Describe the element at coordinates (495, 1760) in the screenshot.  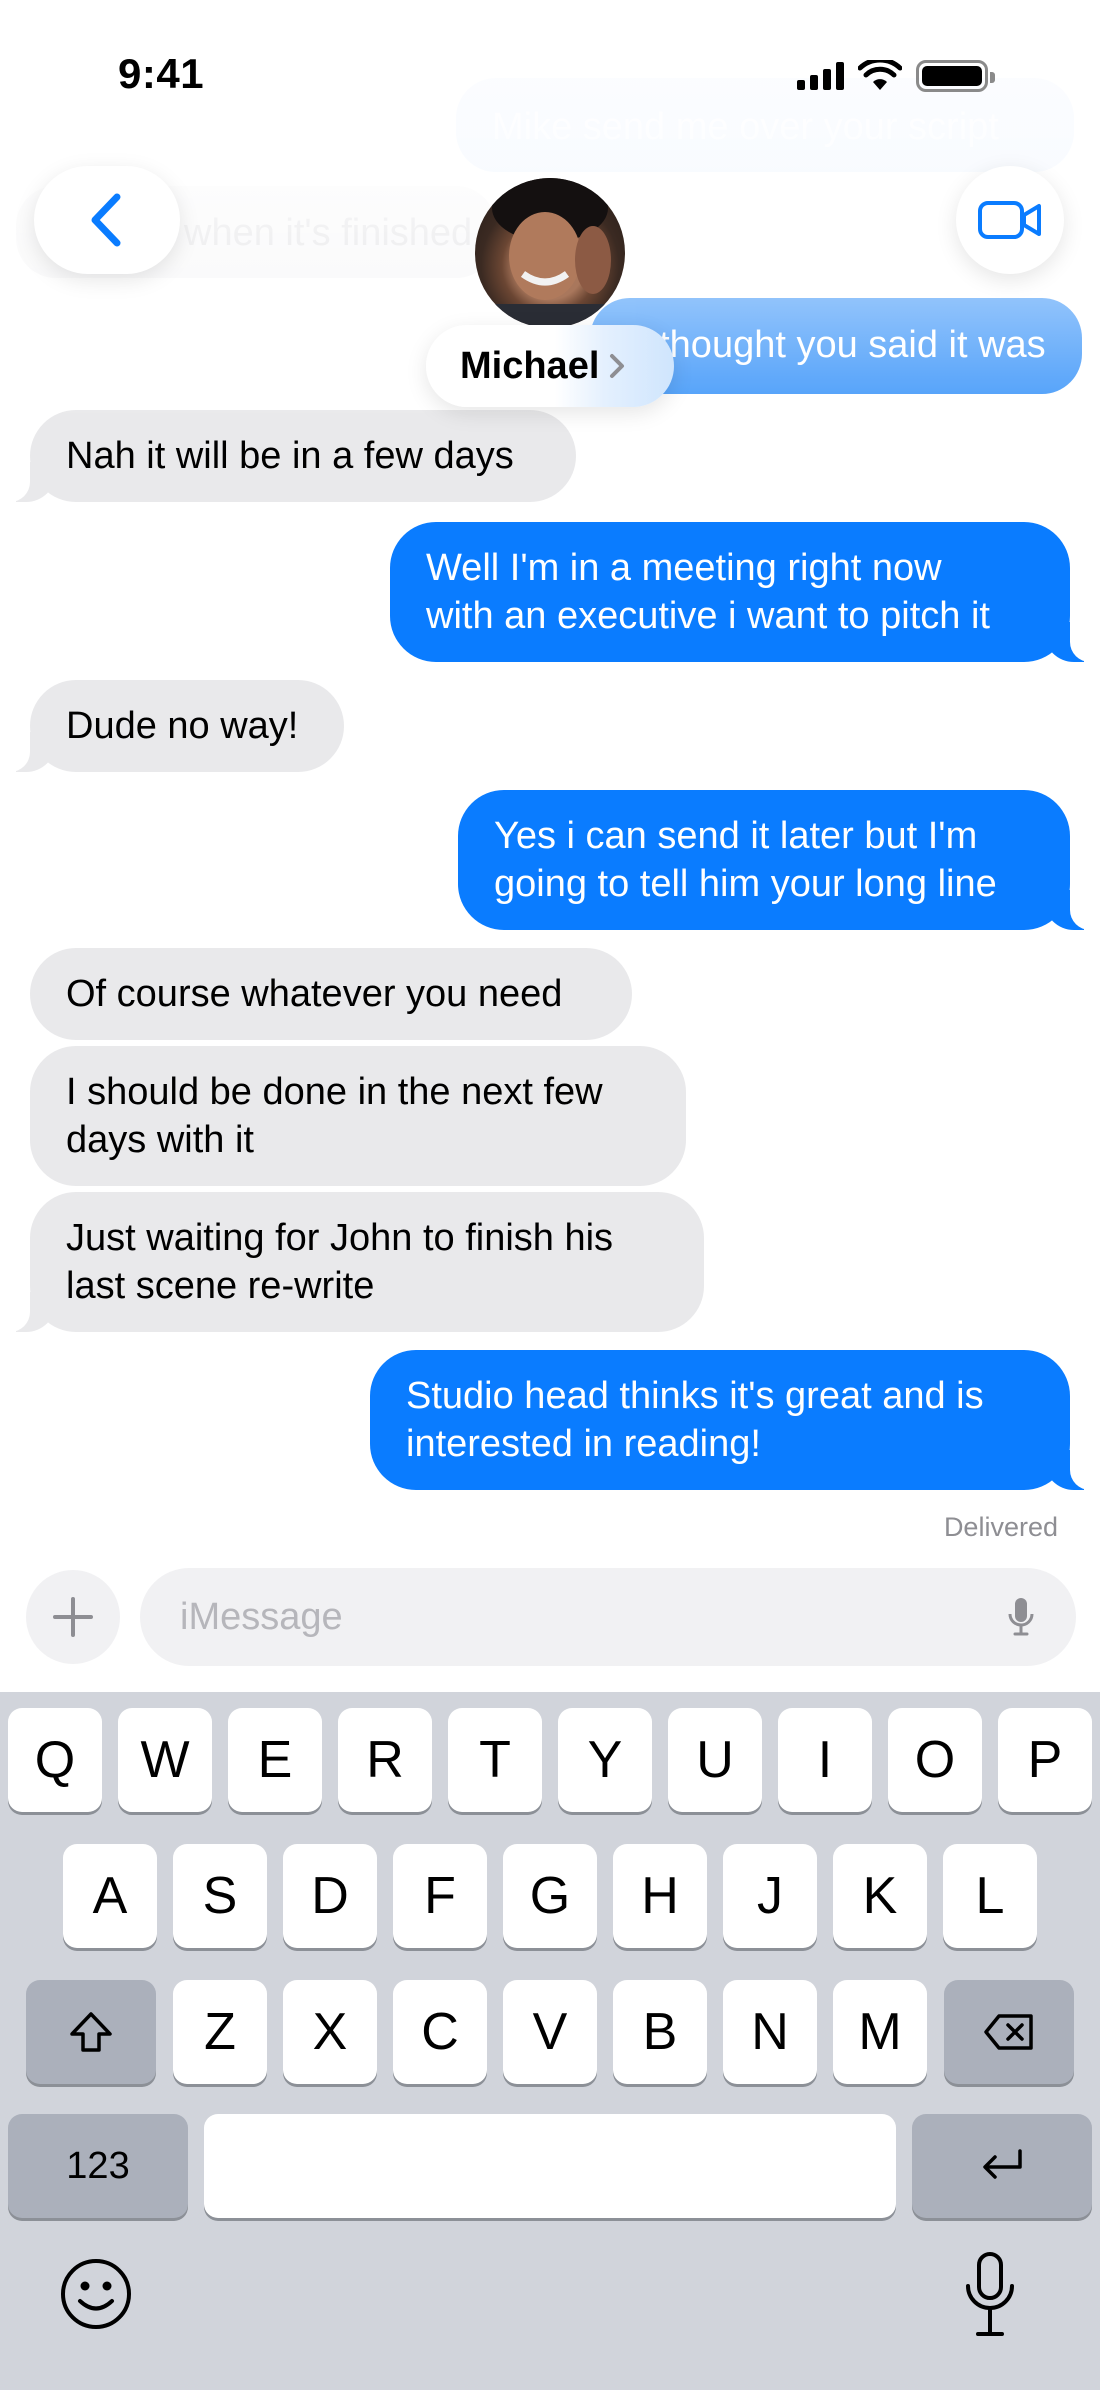
I see `key-t: T` at that location.